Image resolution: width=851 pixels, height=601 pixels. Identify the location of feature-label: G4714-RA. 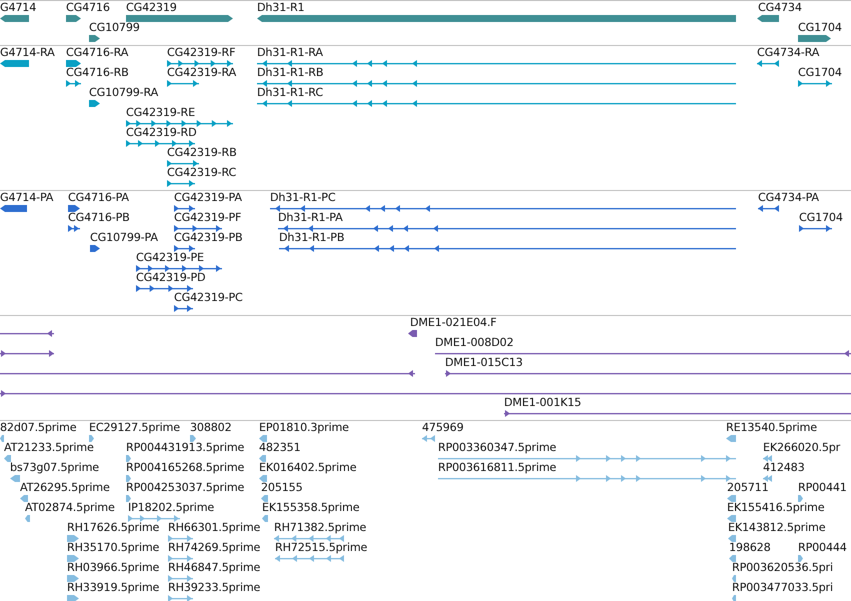
(27, 53).